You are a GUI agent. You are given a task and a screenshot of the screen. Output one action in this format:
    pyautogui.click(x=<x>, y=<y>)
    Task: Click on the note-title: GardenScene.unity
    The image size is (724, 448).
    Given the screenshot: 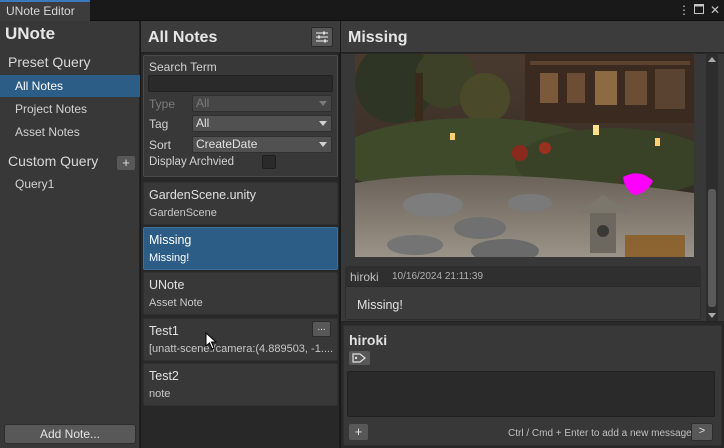 What is the action you would take?
    pyautogui.click(x=203, y=195)
    